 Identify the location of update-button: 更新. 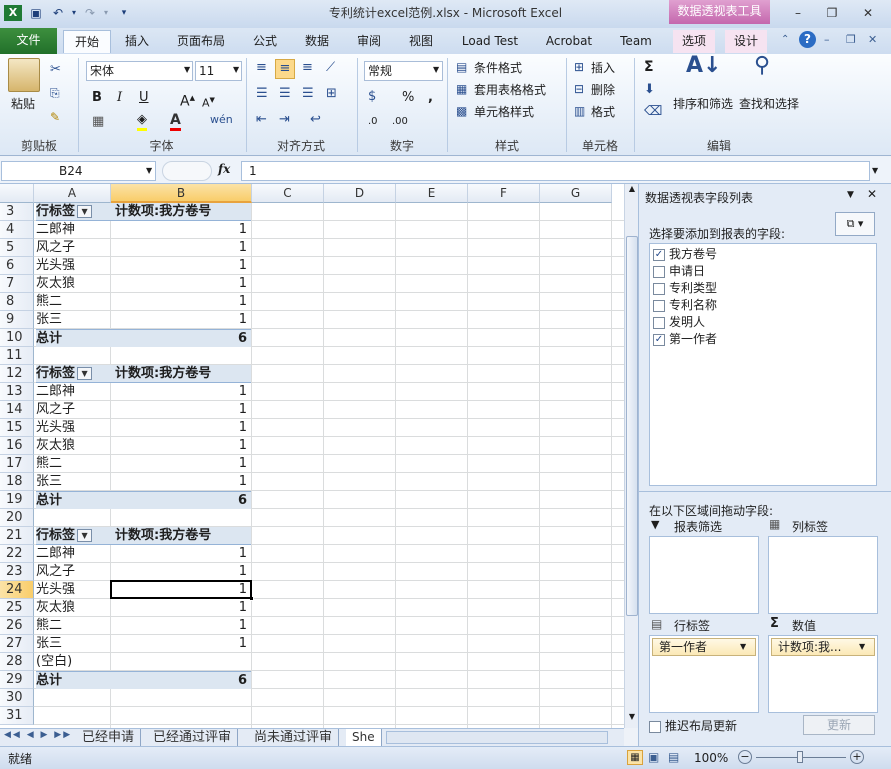
(839, 725).